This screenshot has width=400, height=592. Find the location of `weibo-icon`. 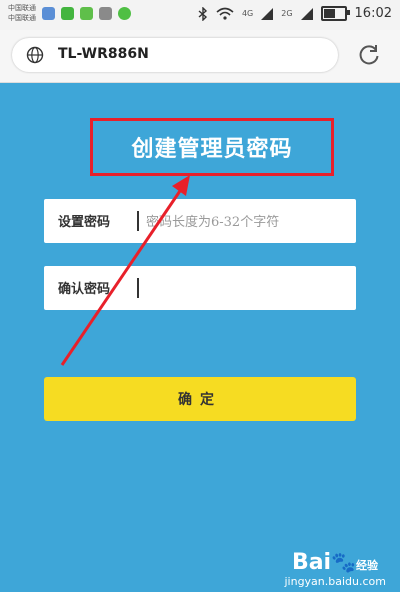

weibo-icon is located at coordinates (48, 13).